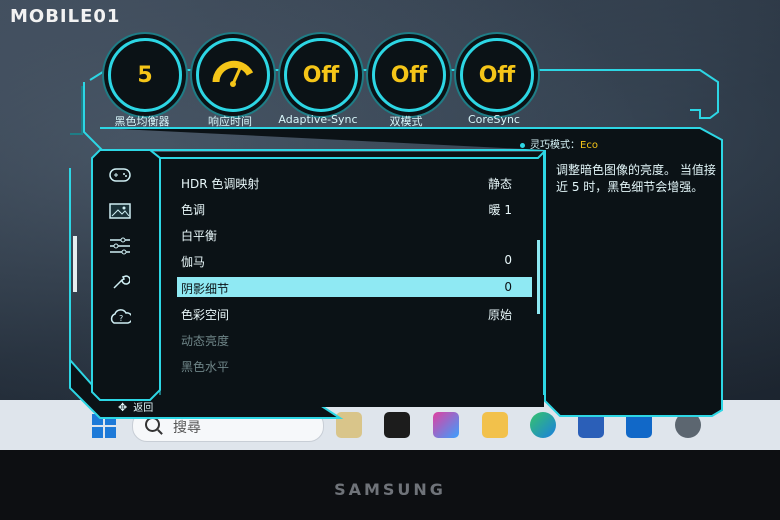 The width and height of the screenshot is (780, 520). Describe the element at coordinates (120, 175) in the screenshot. I see `gamepad-icon` at that location.